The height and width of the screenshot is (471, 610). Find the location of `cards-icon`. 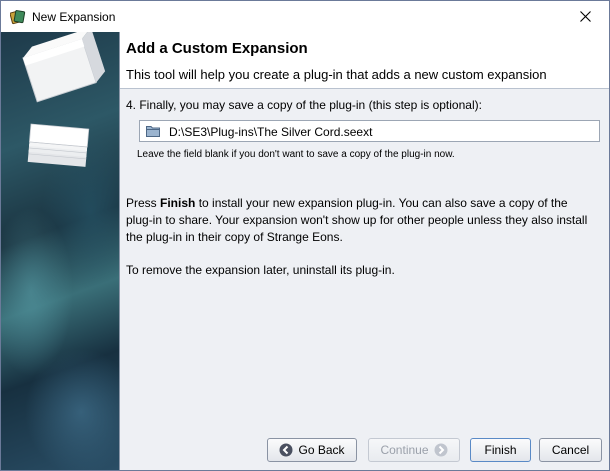

cards-icon is located at coordinates (18, 17).